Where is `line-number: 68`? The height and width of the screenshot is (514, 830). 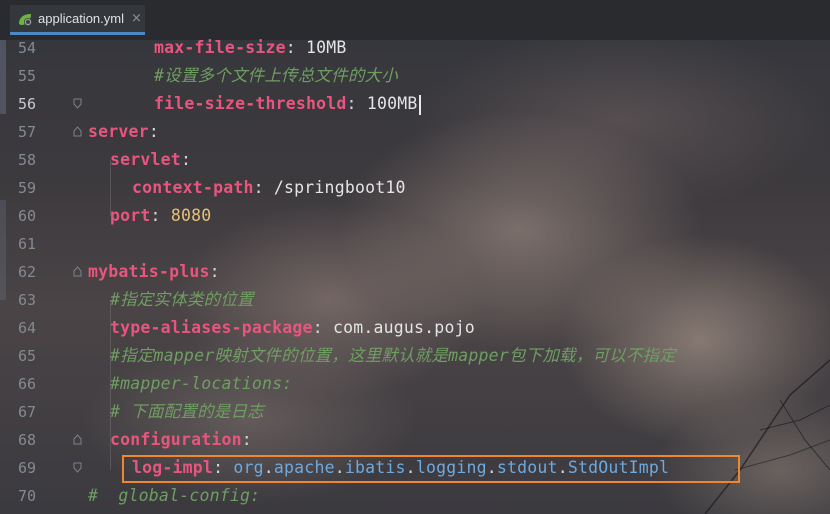 line-number: 68 is located at coordinates (26, 440).